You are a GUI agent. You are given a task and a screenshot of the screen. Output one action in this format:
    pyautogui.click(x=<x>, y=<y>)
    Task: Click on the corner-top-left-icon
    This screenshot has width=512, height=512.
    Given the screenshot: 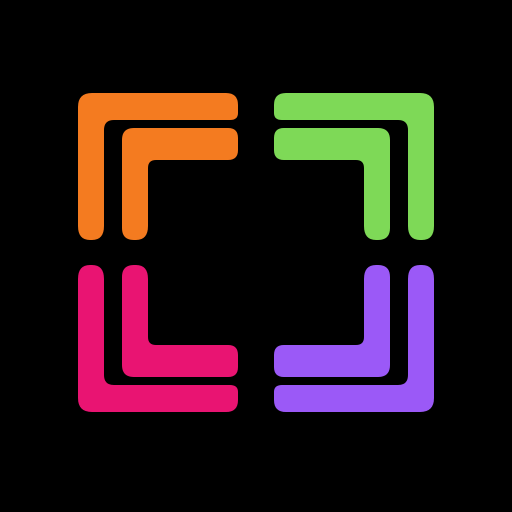 What is the action you would take?
    pyautogui.click(x=158, y=166)
    